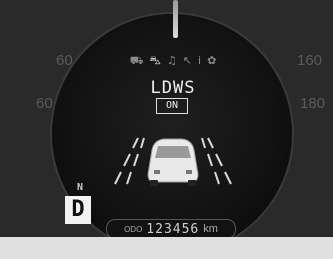  I want to click on gear-icon: ✿, so click(211, 60).